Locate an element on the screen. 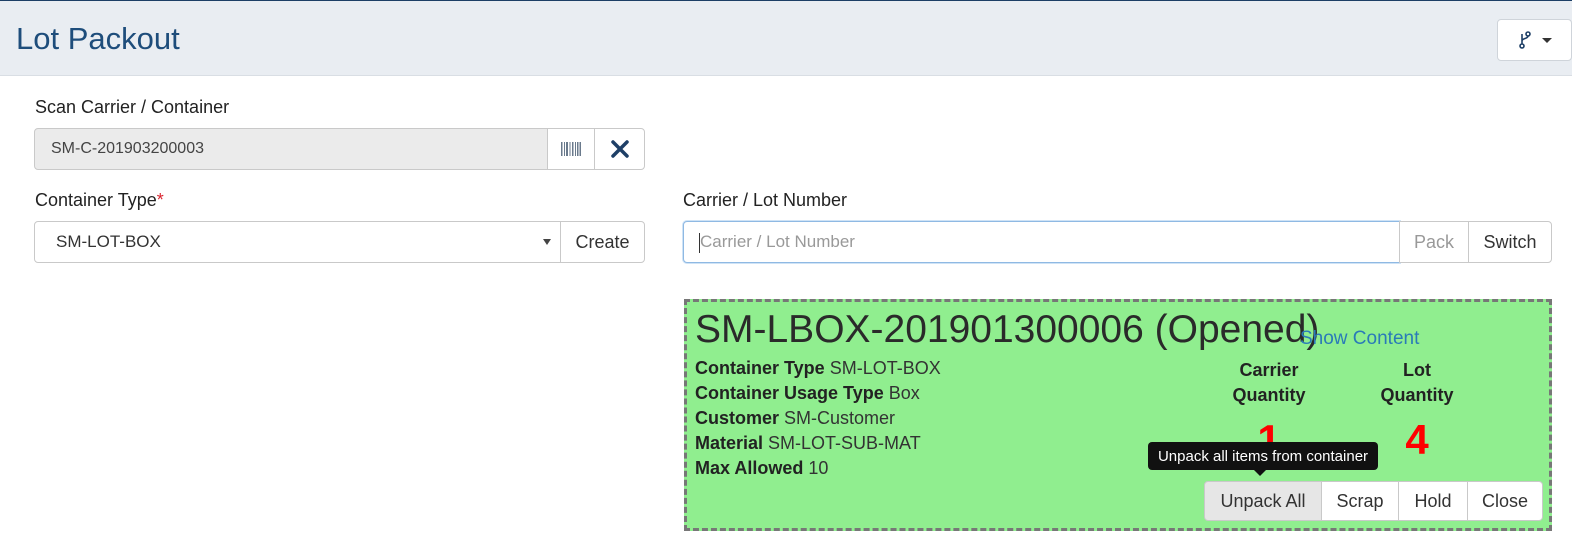 This screenshot has height=556, width=1572. close-icon is located at coordinates (619, 149).